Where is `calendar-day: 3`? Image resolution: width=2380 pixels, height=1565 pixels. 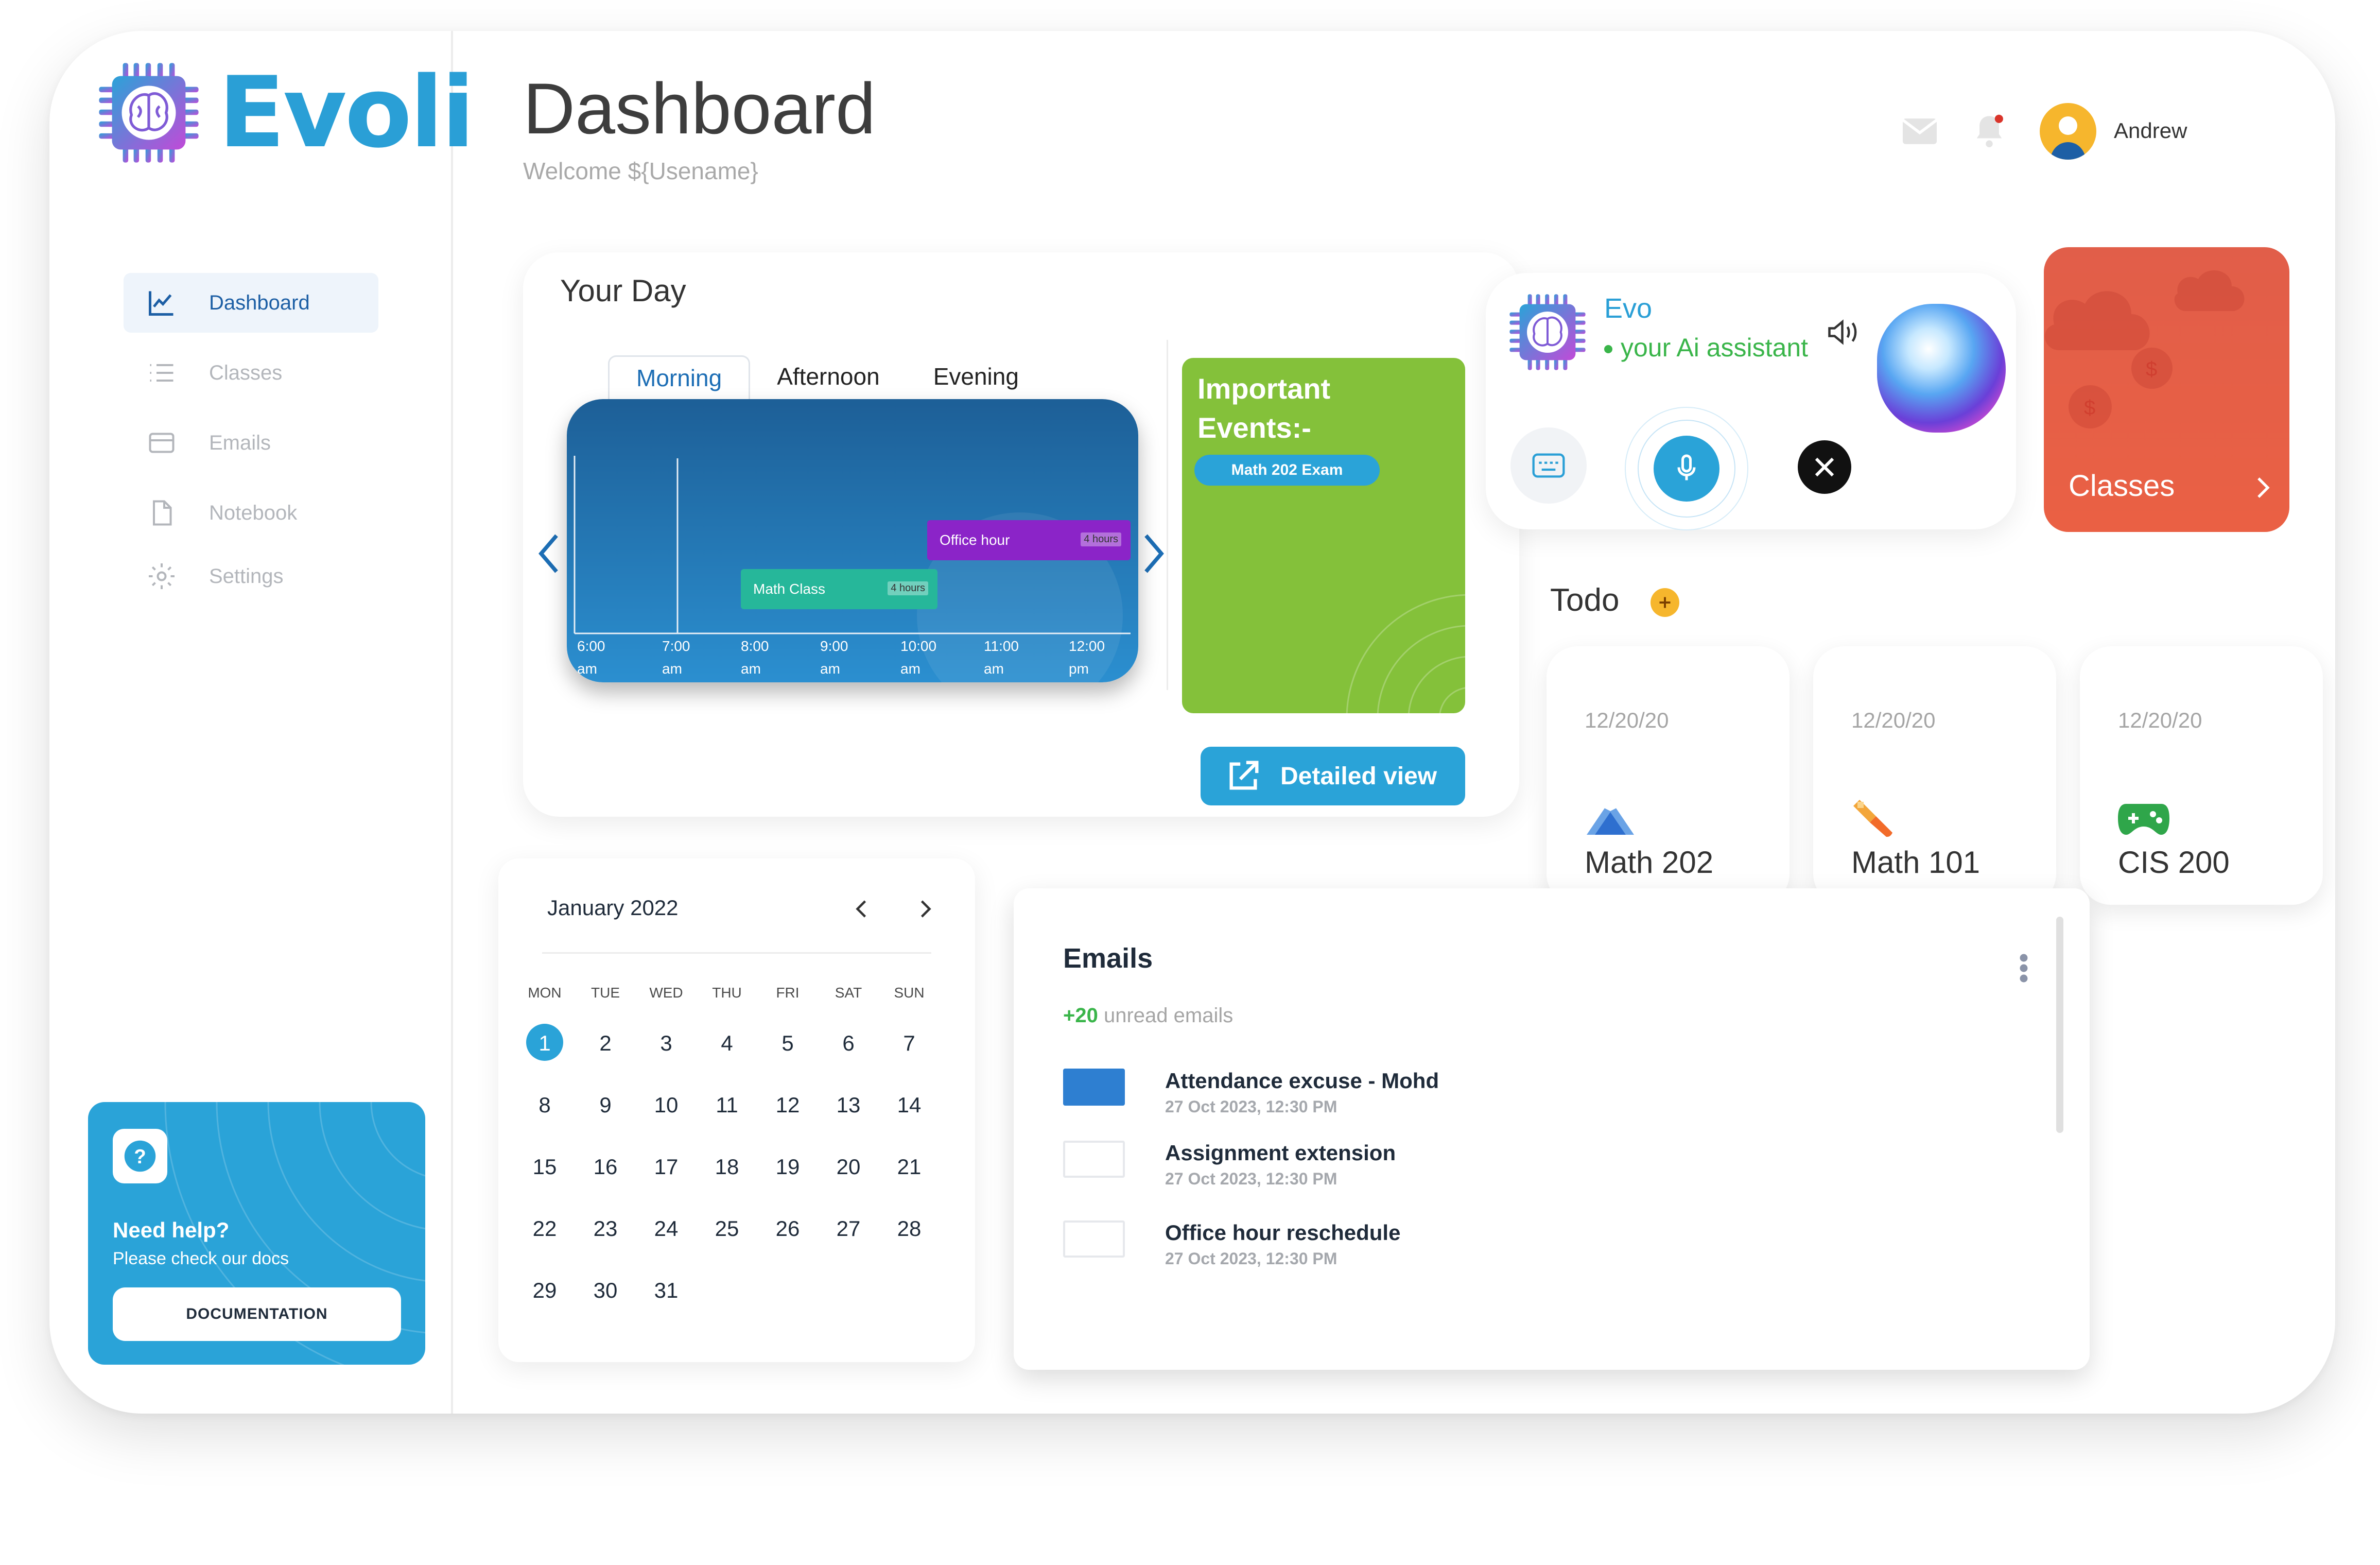 calendar-day: 3 is located at coordinates (666, 1043).